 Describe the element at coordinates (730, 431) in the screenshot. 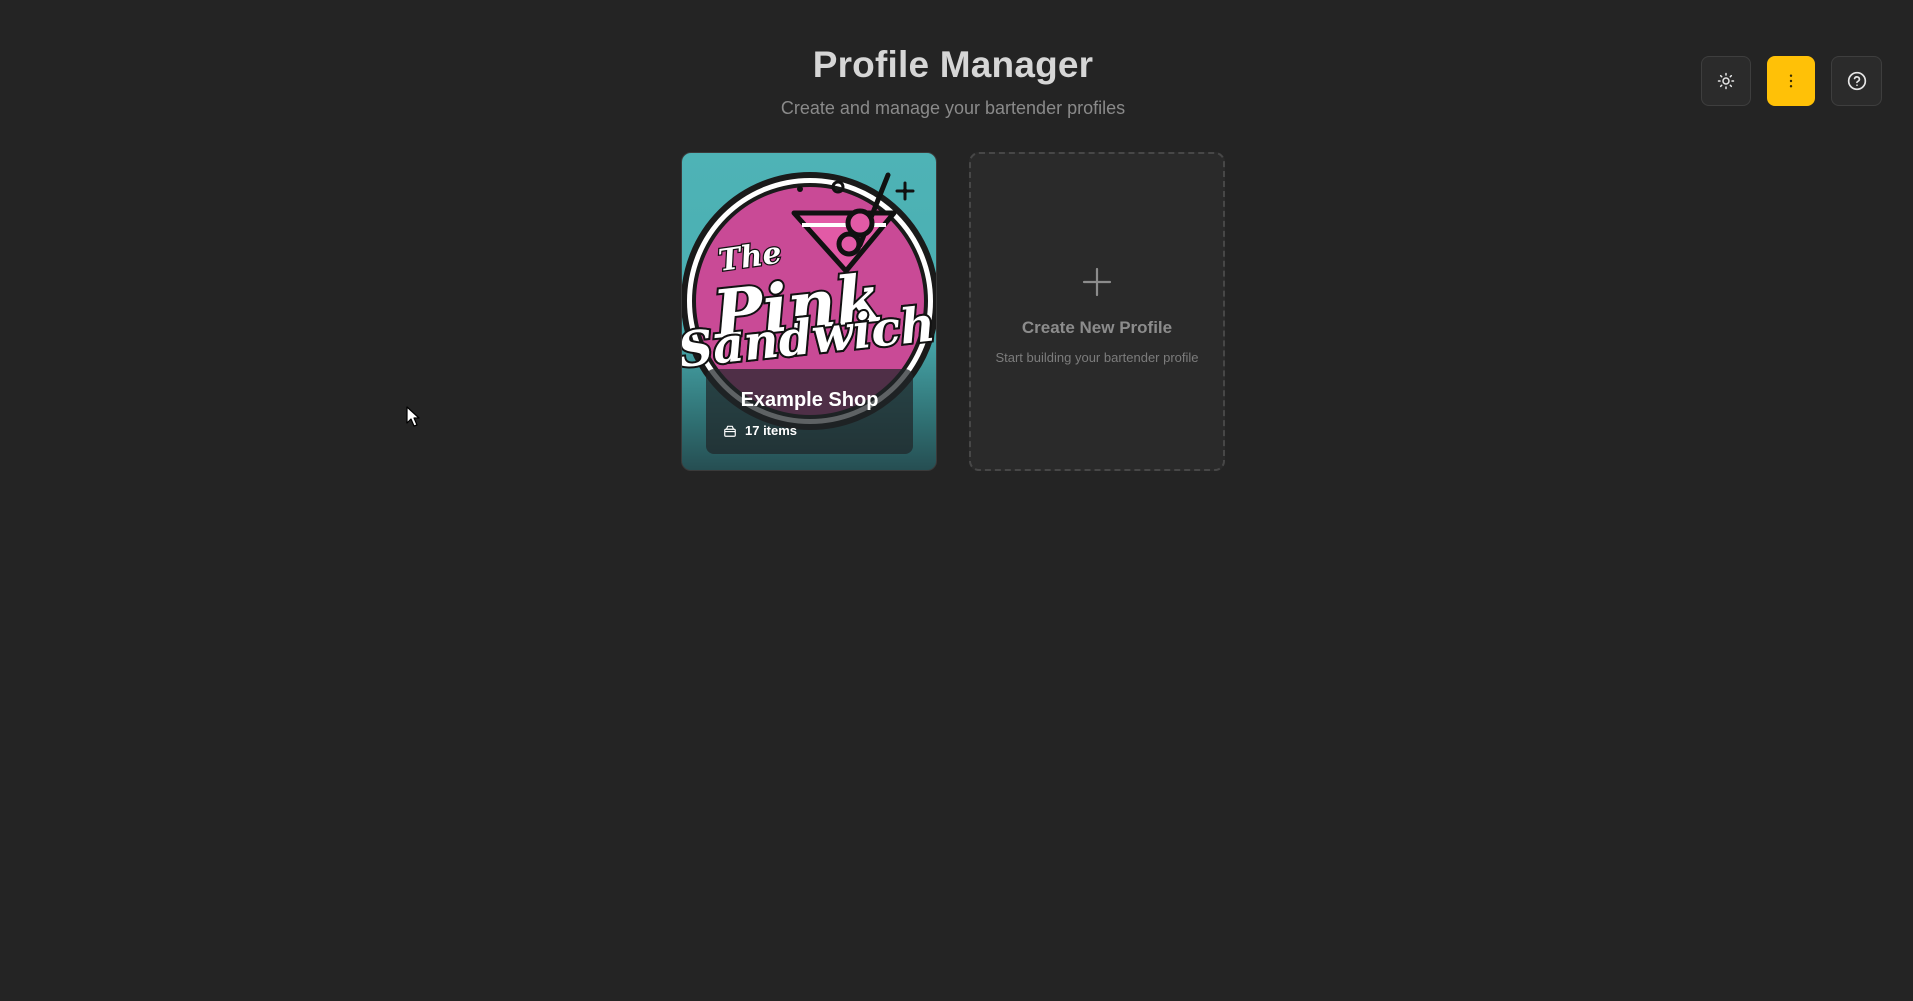

I see `box-icon` at that location.